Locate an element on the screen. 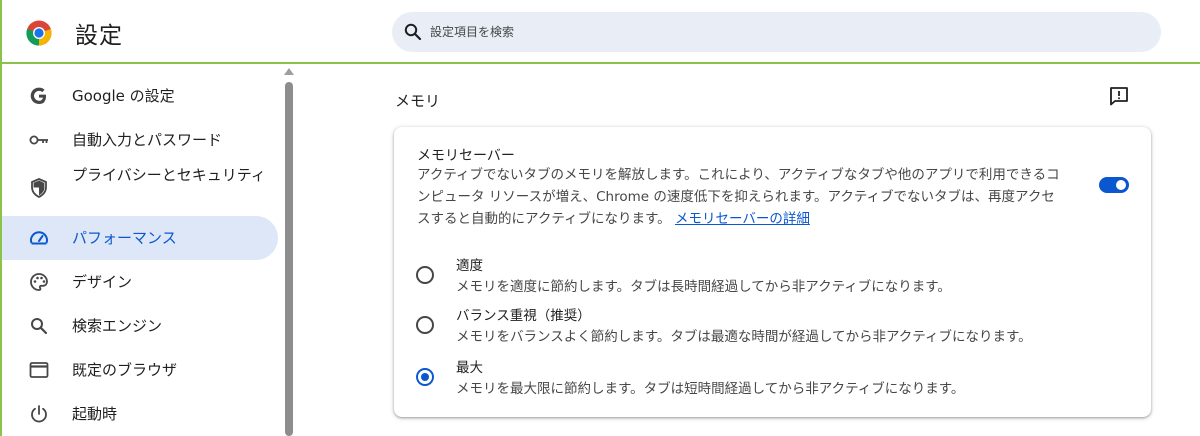  google-icon is located at coordinates (38, 95).